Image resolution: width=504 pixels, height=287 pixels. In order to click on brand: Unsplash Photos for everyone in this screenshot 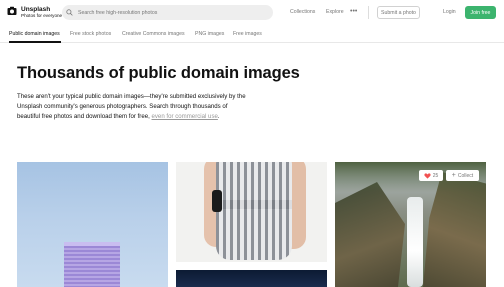, I will do `click(41, 12)`.